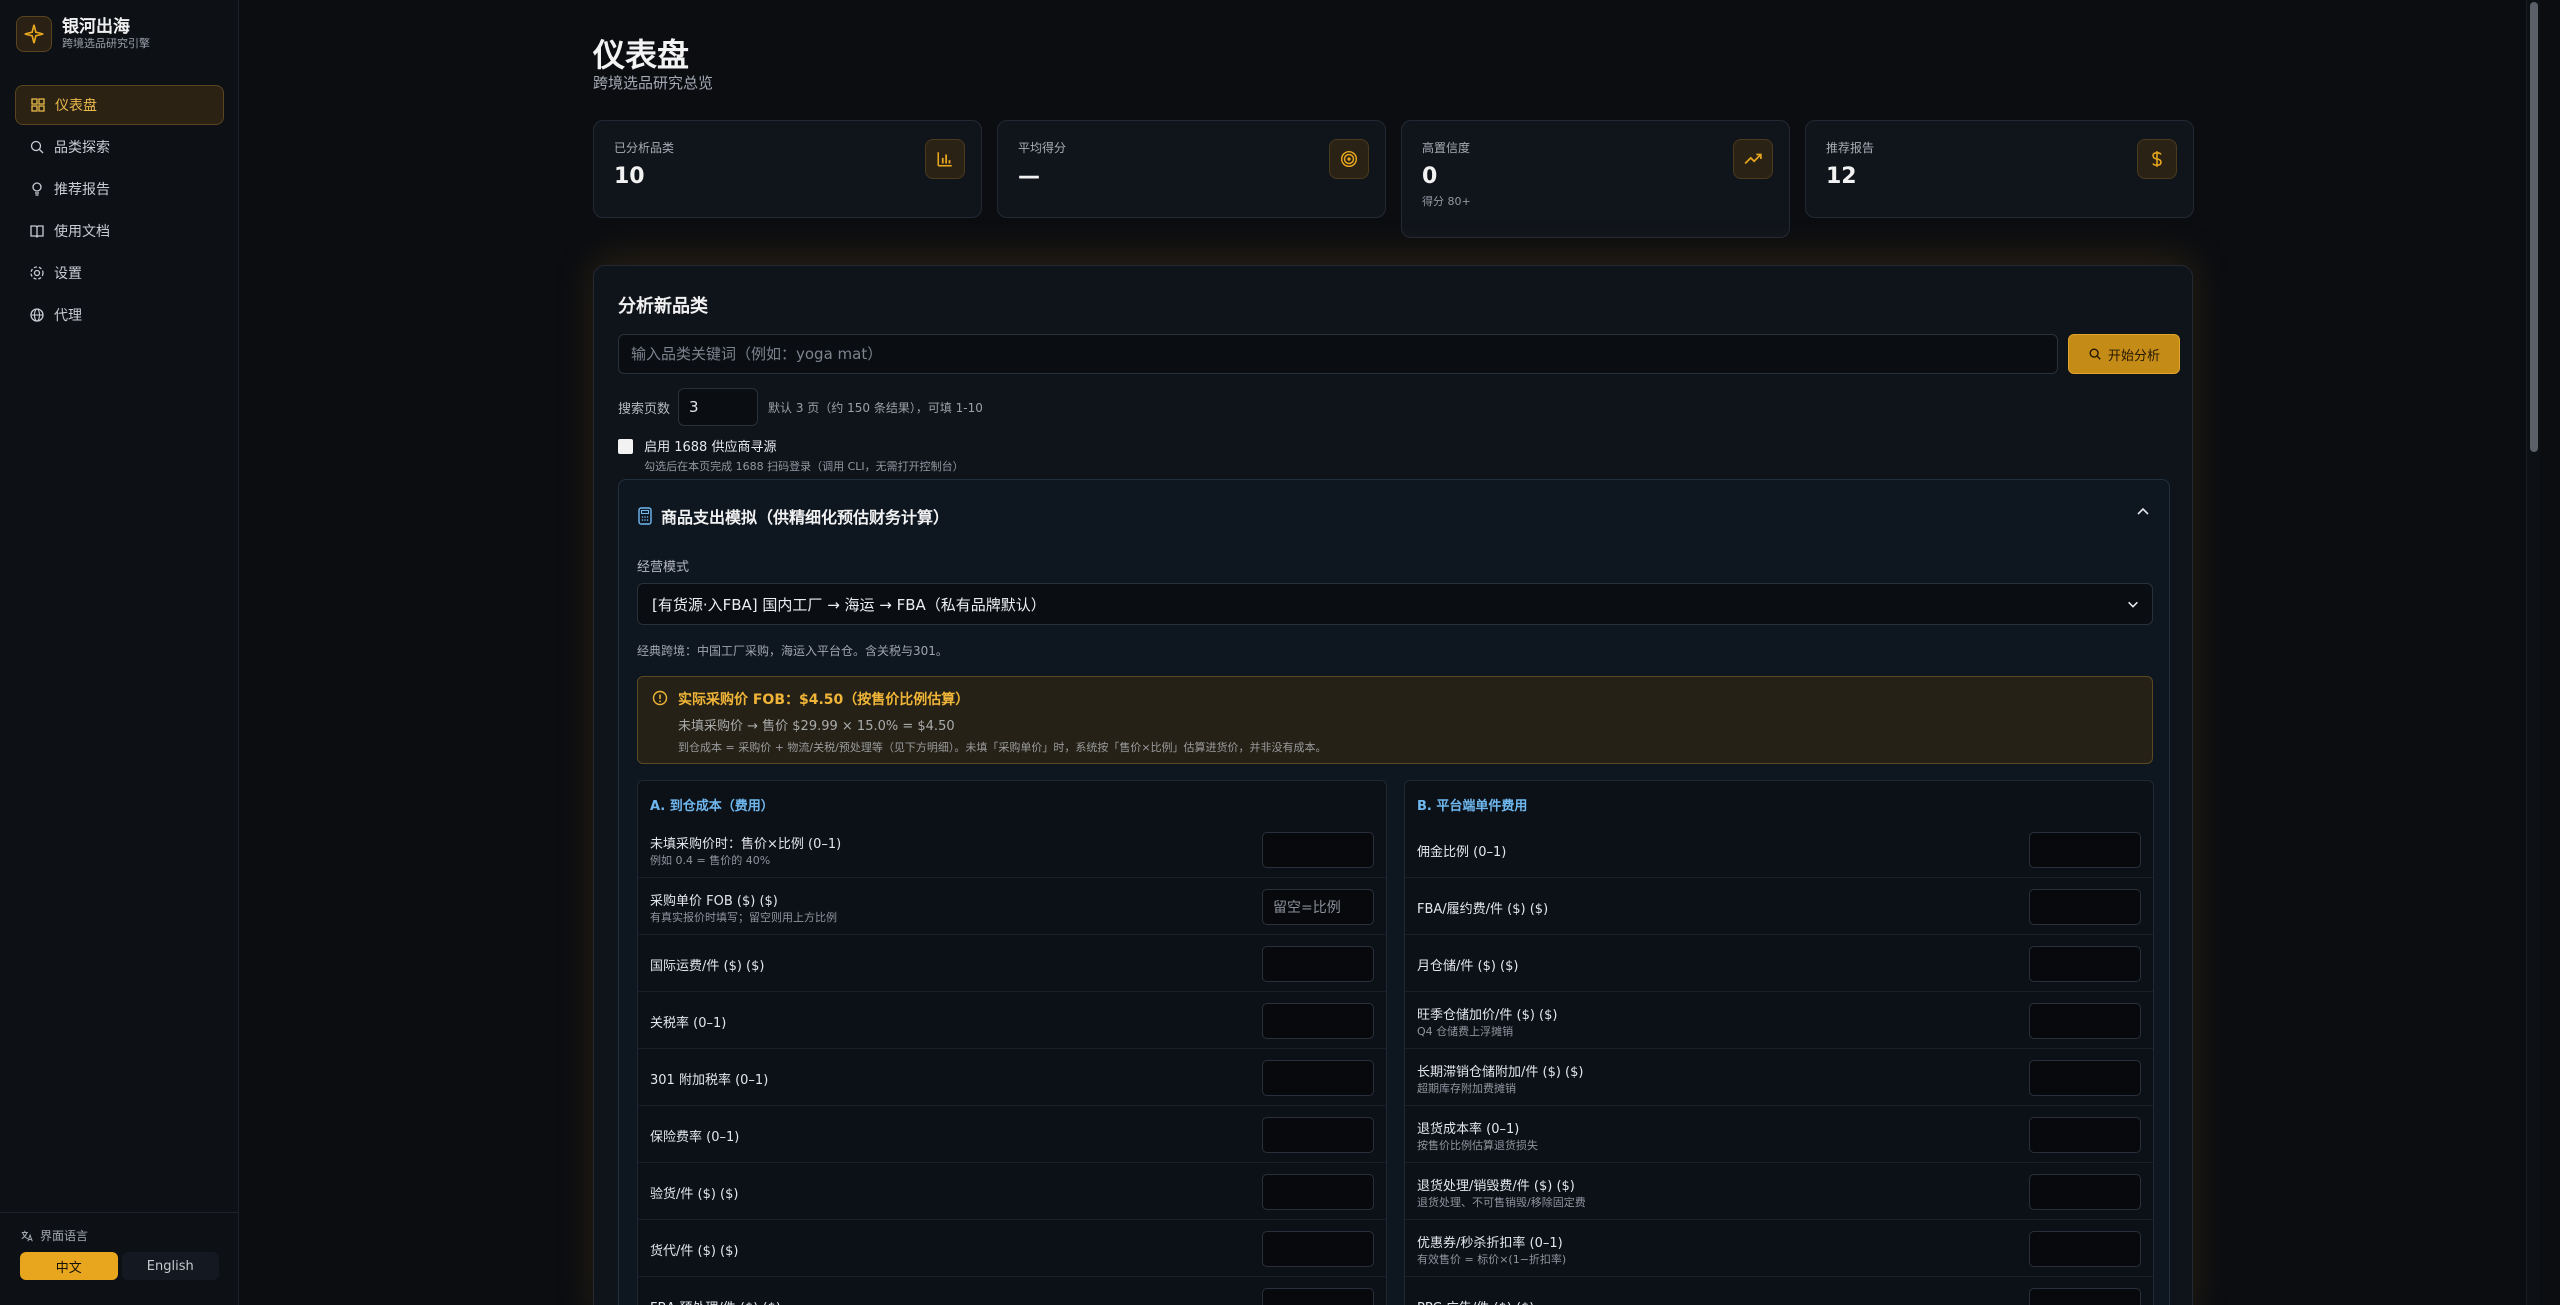  What do you see at coordinates (1501, 1202) in the screenshot?
I see `field-hint: 退货处理、不可售销毁/移除固定费` at bounding box center [1501, 1202].